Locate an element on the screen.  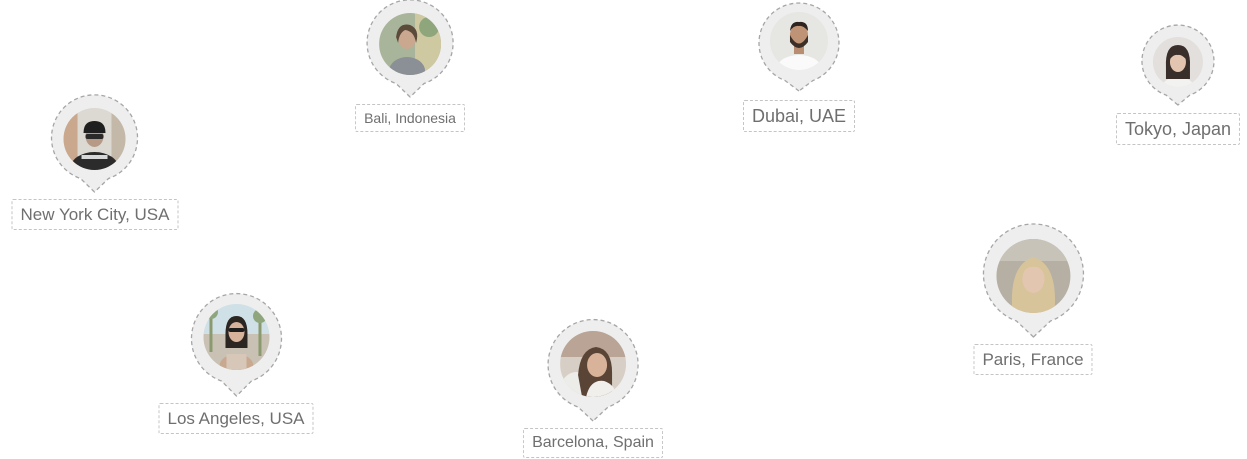
marker-dubai: Dubai, UAE is located at coordinates (799, 66).